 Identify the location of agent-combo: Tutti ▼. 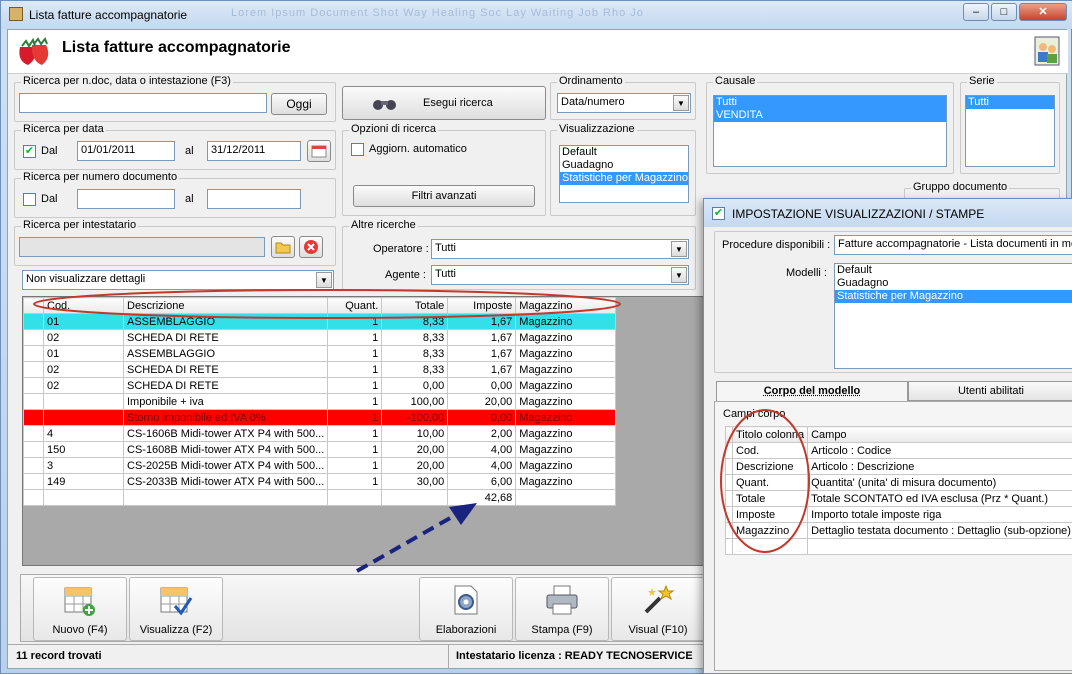
(560, 275).